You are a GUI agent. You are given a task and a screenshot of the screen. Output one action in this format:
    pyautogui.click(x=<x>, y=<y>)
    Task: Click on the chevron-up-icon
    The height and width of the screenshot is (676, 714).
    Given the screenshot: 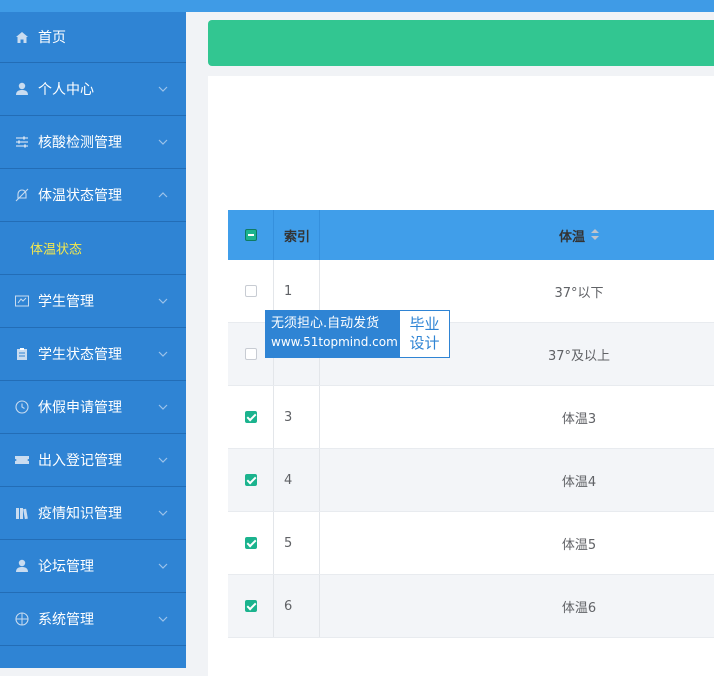 What is the action you would take?
    pyautogui.click(x=163, y=195)
    